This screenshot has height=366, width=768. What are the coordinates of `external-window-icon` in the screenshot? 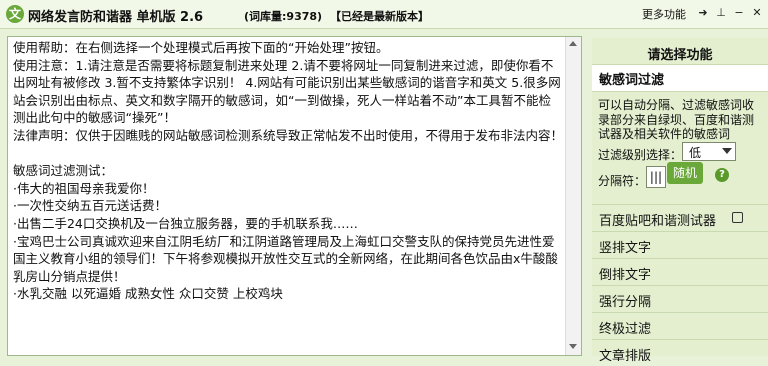 It's located at (737, 217).